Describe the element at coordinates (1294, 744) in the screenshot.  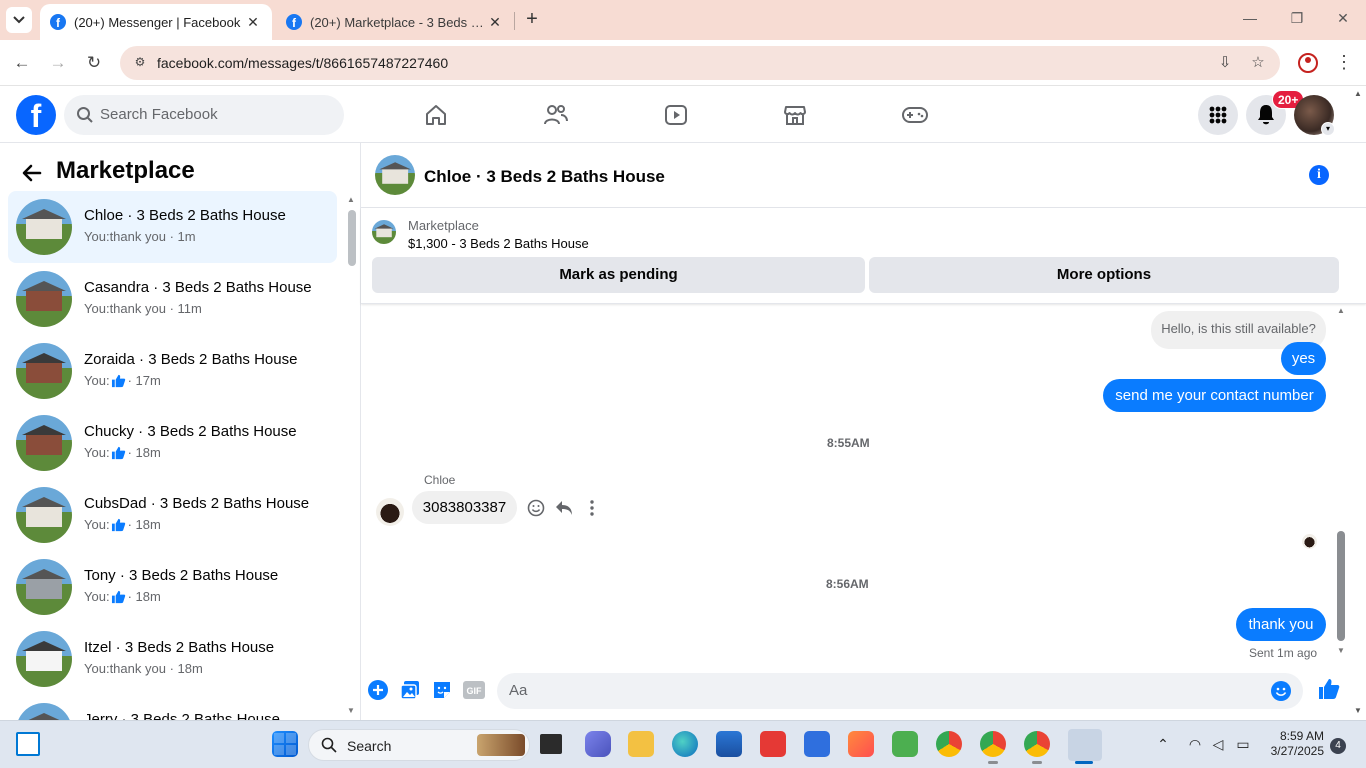
I see `taskbar-clock: 8:59 AM 3/27/2025` at that location.